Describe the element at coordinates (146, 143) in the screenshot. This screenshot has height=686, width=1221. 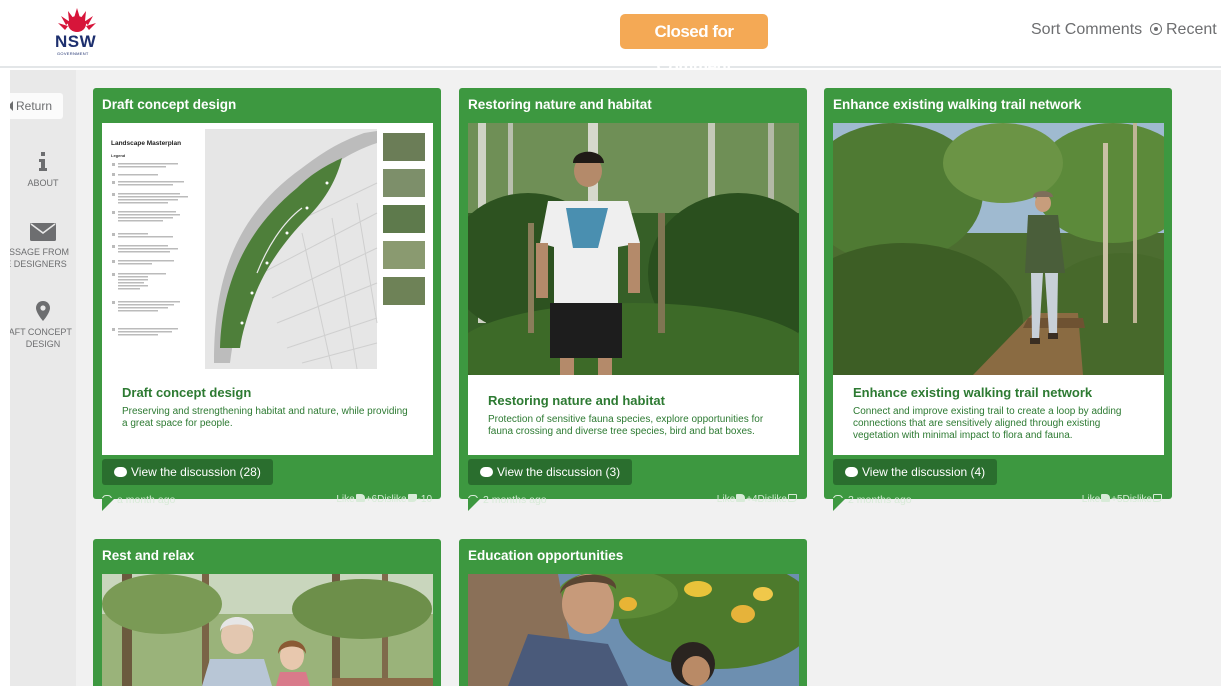
I see `map-heading: Landscape Masterplan` at that location.